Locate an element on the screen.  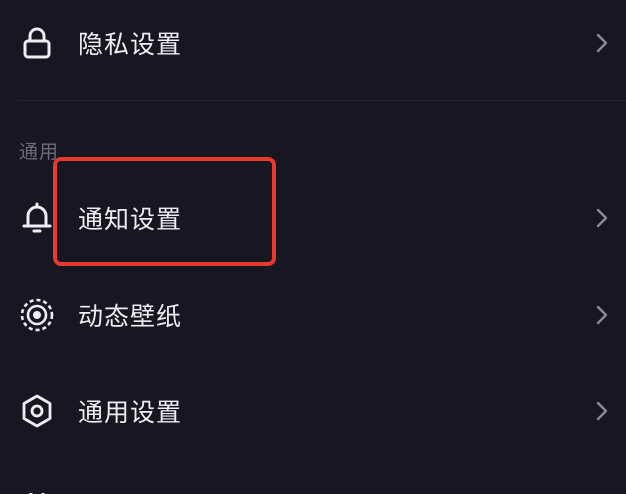
menu-item-general-settings: 通用设置 is located at coordinates (313, 411).